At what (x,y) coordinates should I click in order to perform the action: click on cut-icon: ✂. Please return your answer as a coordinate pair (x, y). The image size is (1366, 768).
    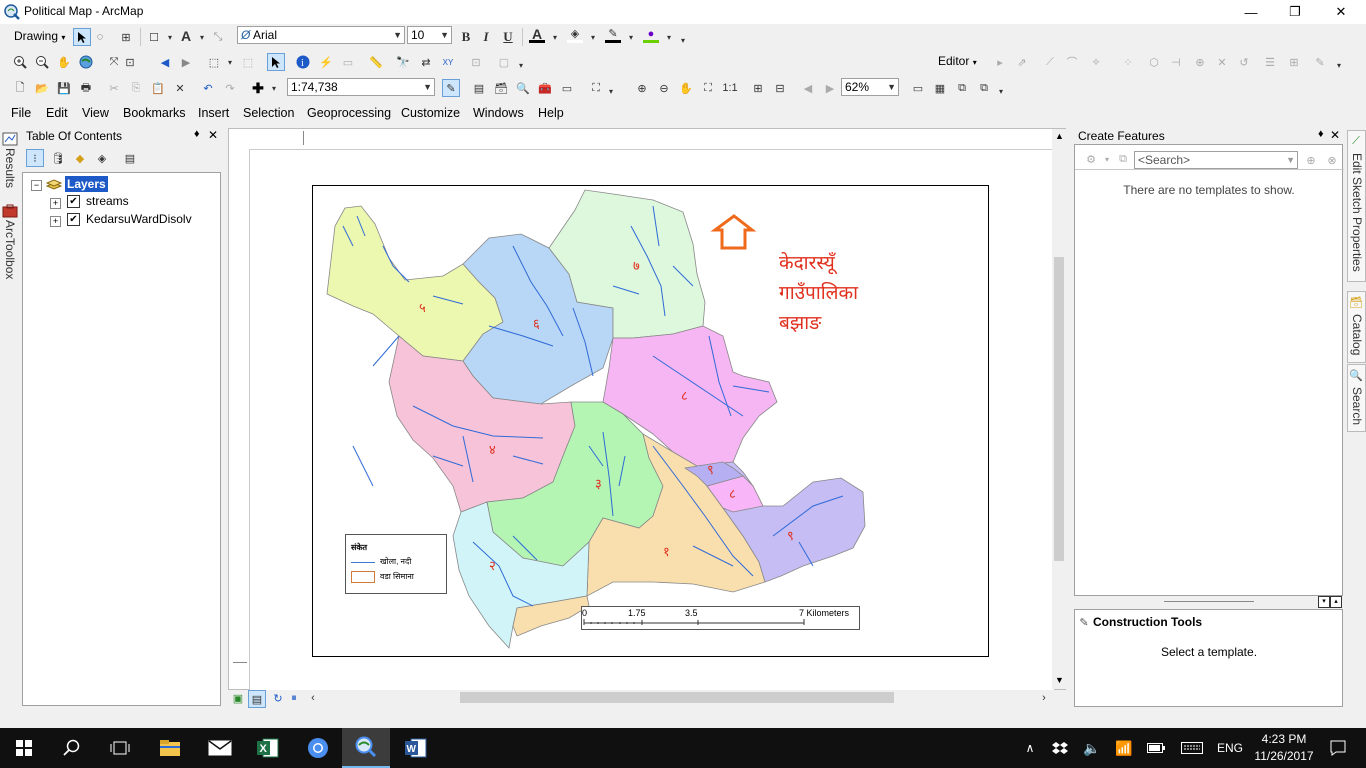
    Looking at the image, I should click on (114, 88).